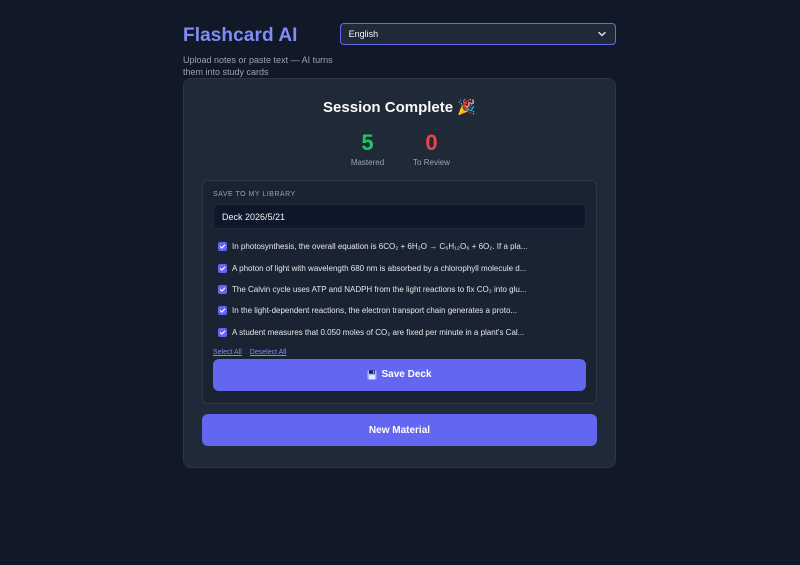  I want to click on deck-name-value: Deck 2026/5/21, so click(254, 216).